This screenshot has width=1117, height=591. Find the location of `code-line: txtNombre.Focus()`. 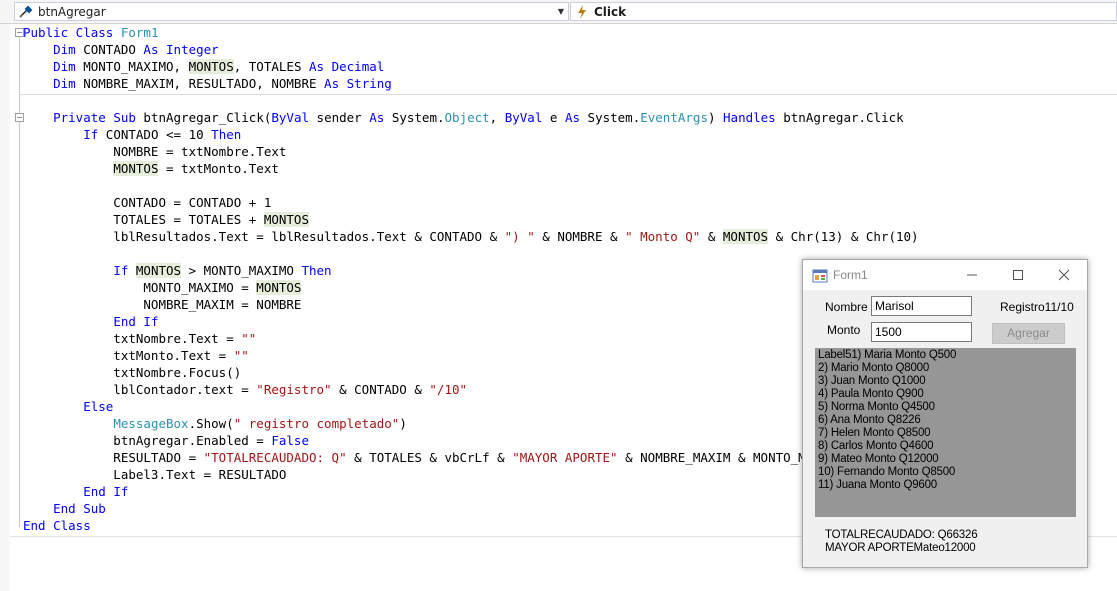

code-line: txtNombre.Focus() is located at coordinates (471, 372).